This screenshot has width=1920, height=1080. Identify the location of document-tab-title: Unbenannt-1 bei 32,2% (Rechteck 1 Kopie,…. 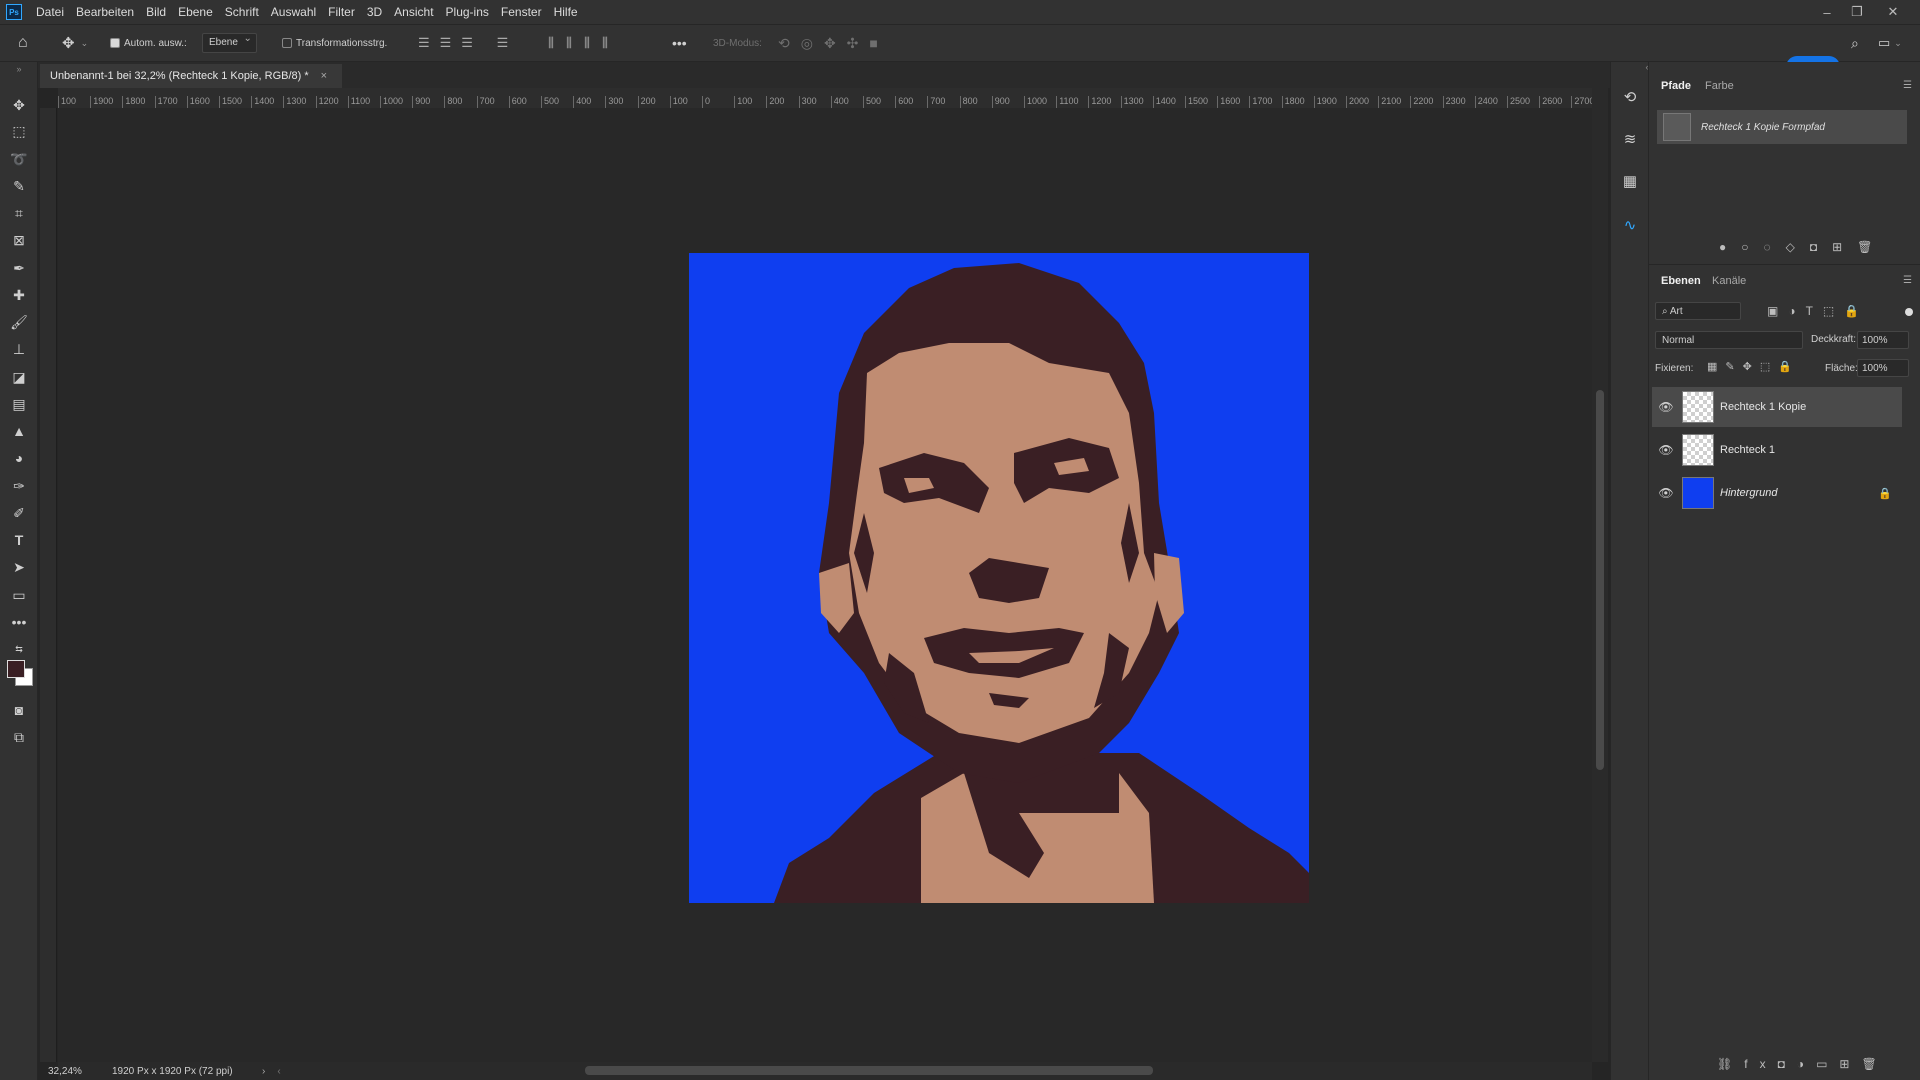
(179, 76).